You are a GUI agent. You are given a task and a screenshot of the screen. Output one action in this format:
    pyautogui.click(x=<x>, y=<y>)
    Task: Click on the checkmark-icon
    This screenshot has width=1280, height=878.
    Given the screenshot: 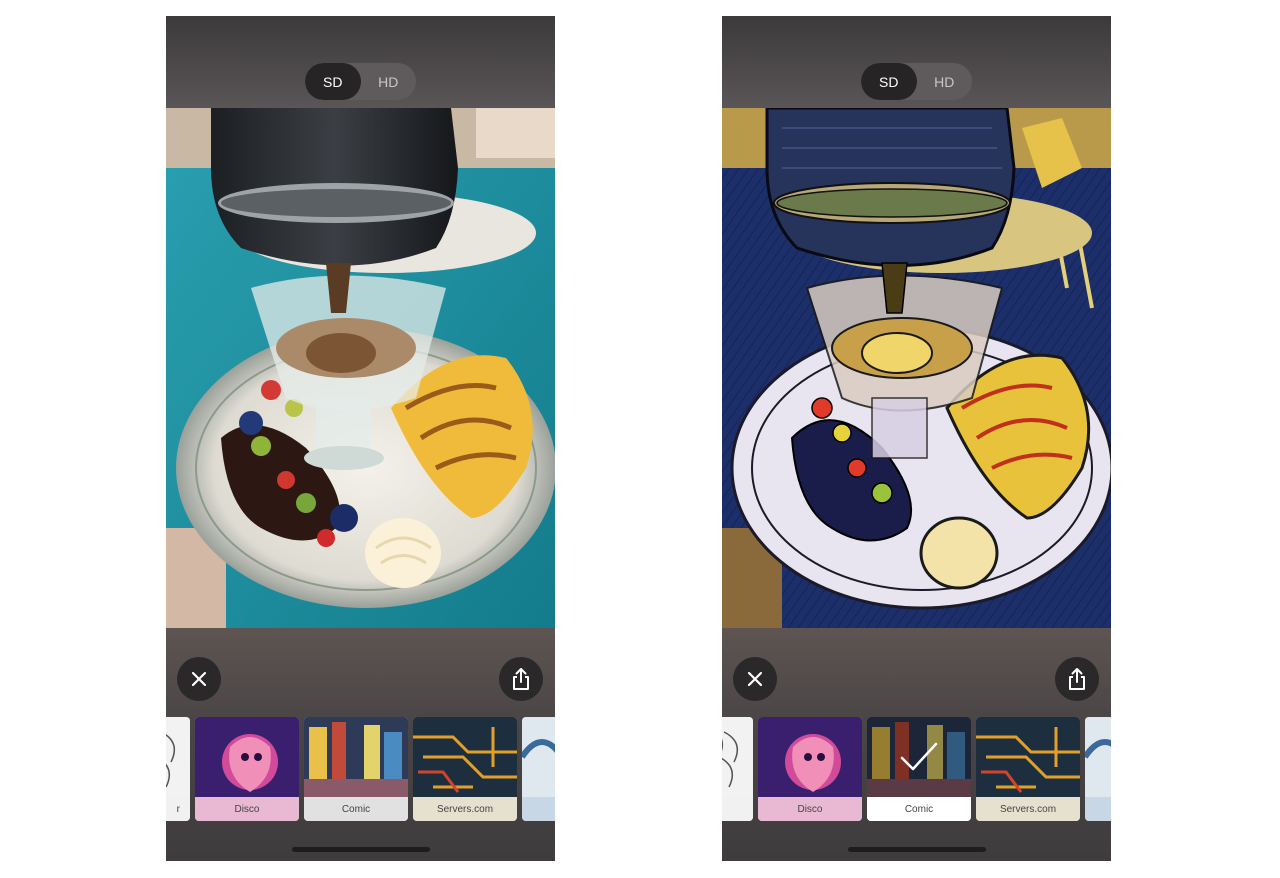 What is the action you would take?
    pyautogui.click(x=919, y=756)
    